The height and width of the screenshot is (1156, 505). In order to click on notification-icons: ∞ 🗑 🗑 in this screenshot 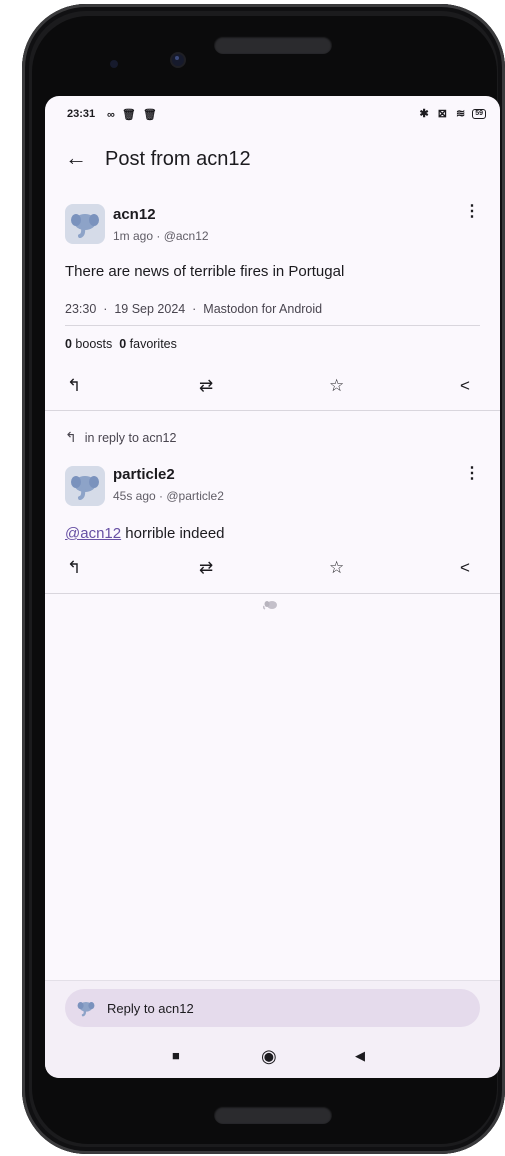, I will do `click(133, 115)`.